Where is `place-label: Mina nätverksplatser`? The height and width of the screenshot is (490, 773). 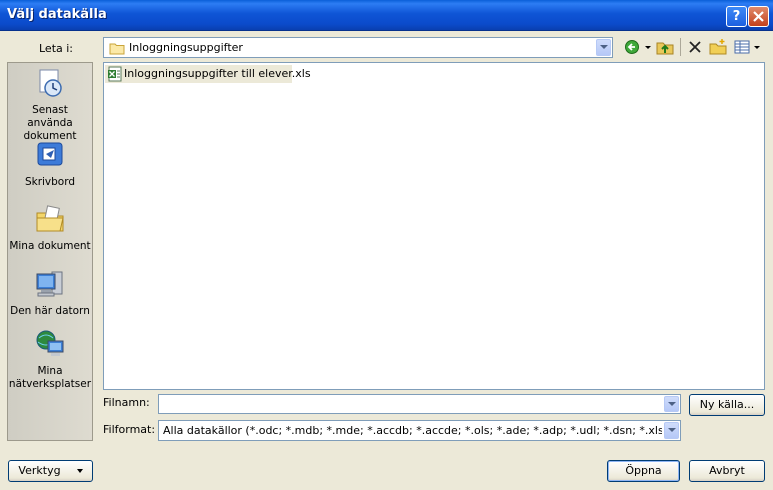 place-label: Mina nätverksplatser is located at coordinates (50, 377).